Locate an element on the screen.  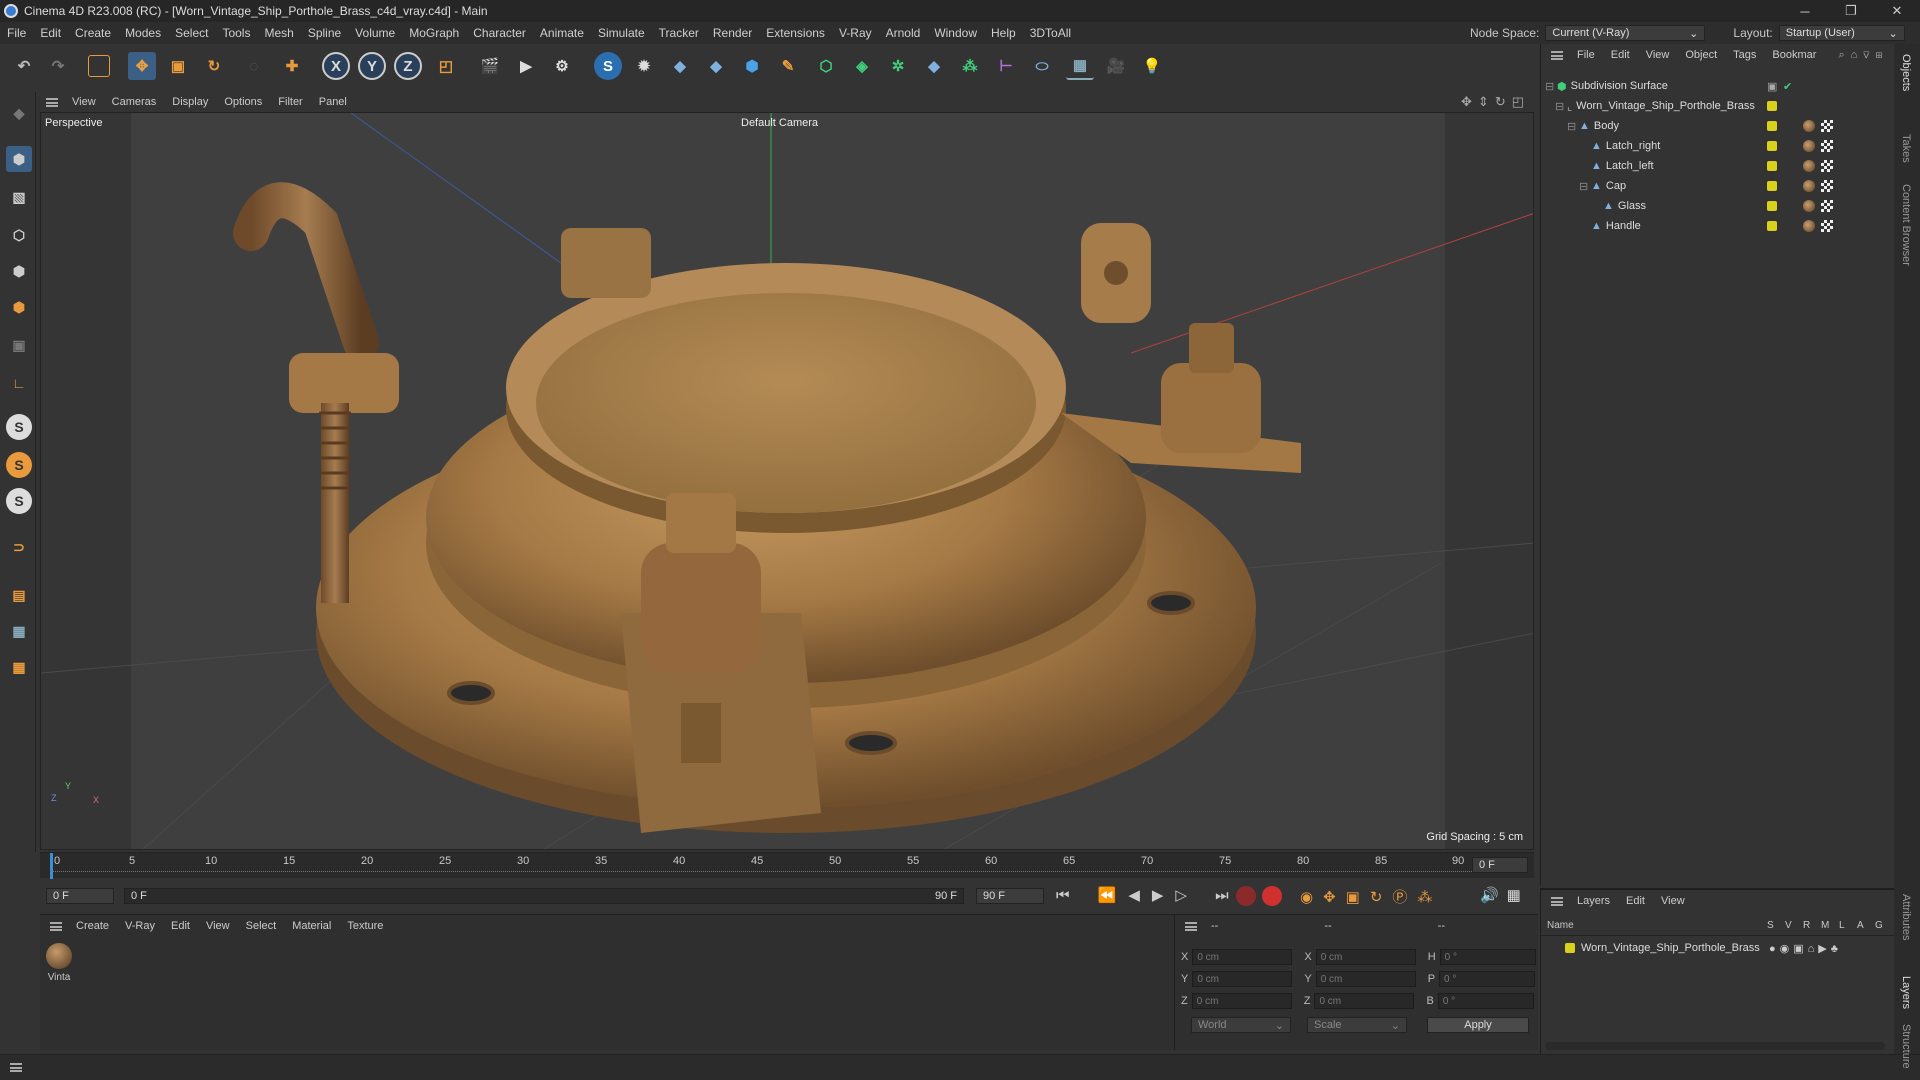
object-menu-bookmarks: Bookmar is located at coordinates (1794, 55).